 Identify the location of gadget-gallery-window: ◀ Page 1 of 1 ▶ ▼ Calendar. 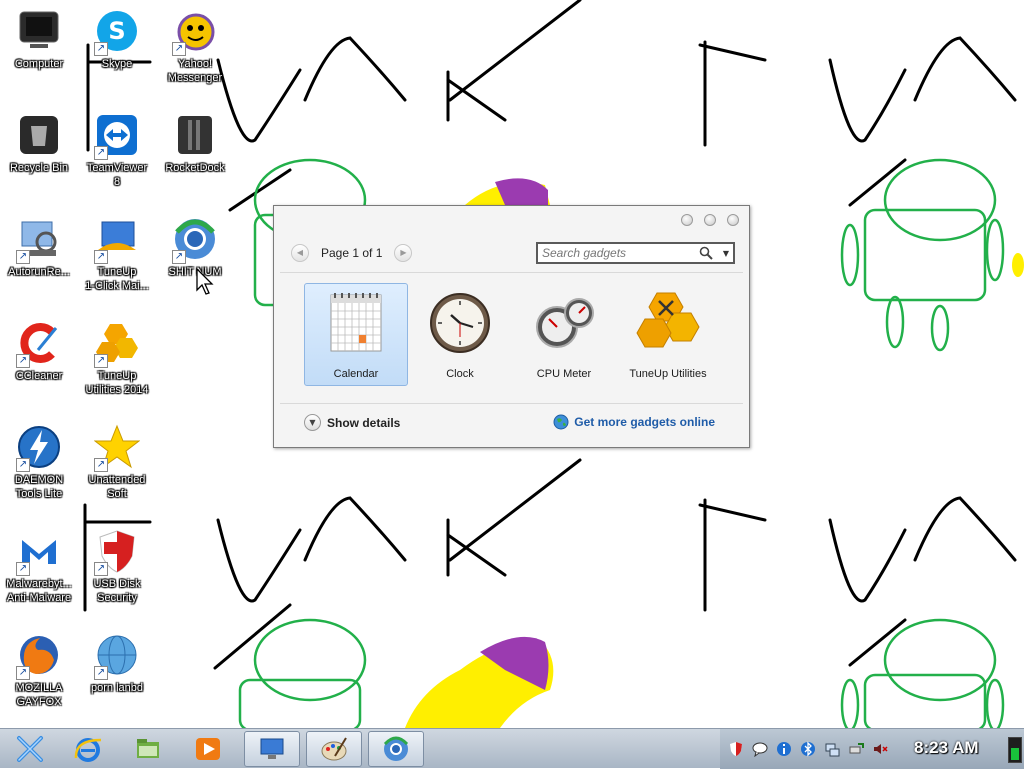
(511, 326).